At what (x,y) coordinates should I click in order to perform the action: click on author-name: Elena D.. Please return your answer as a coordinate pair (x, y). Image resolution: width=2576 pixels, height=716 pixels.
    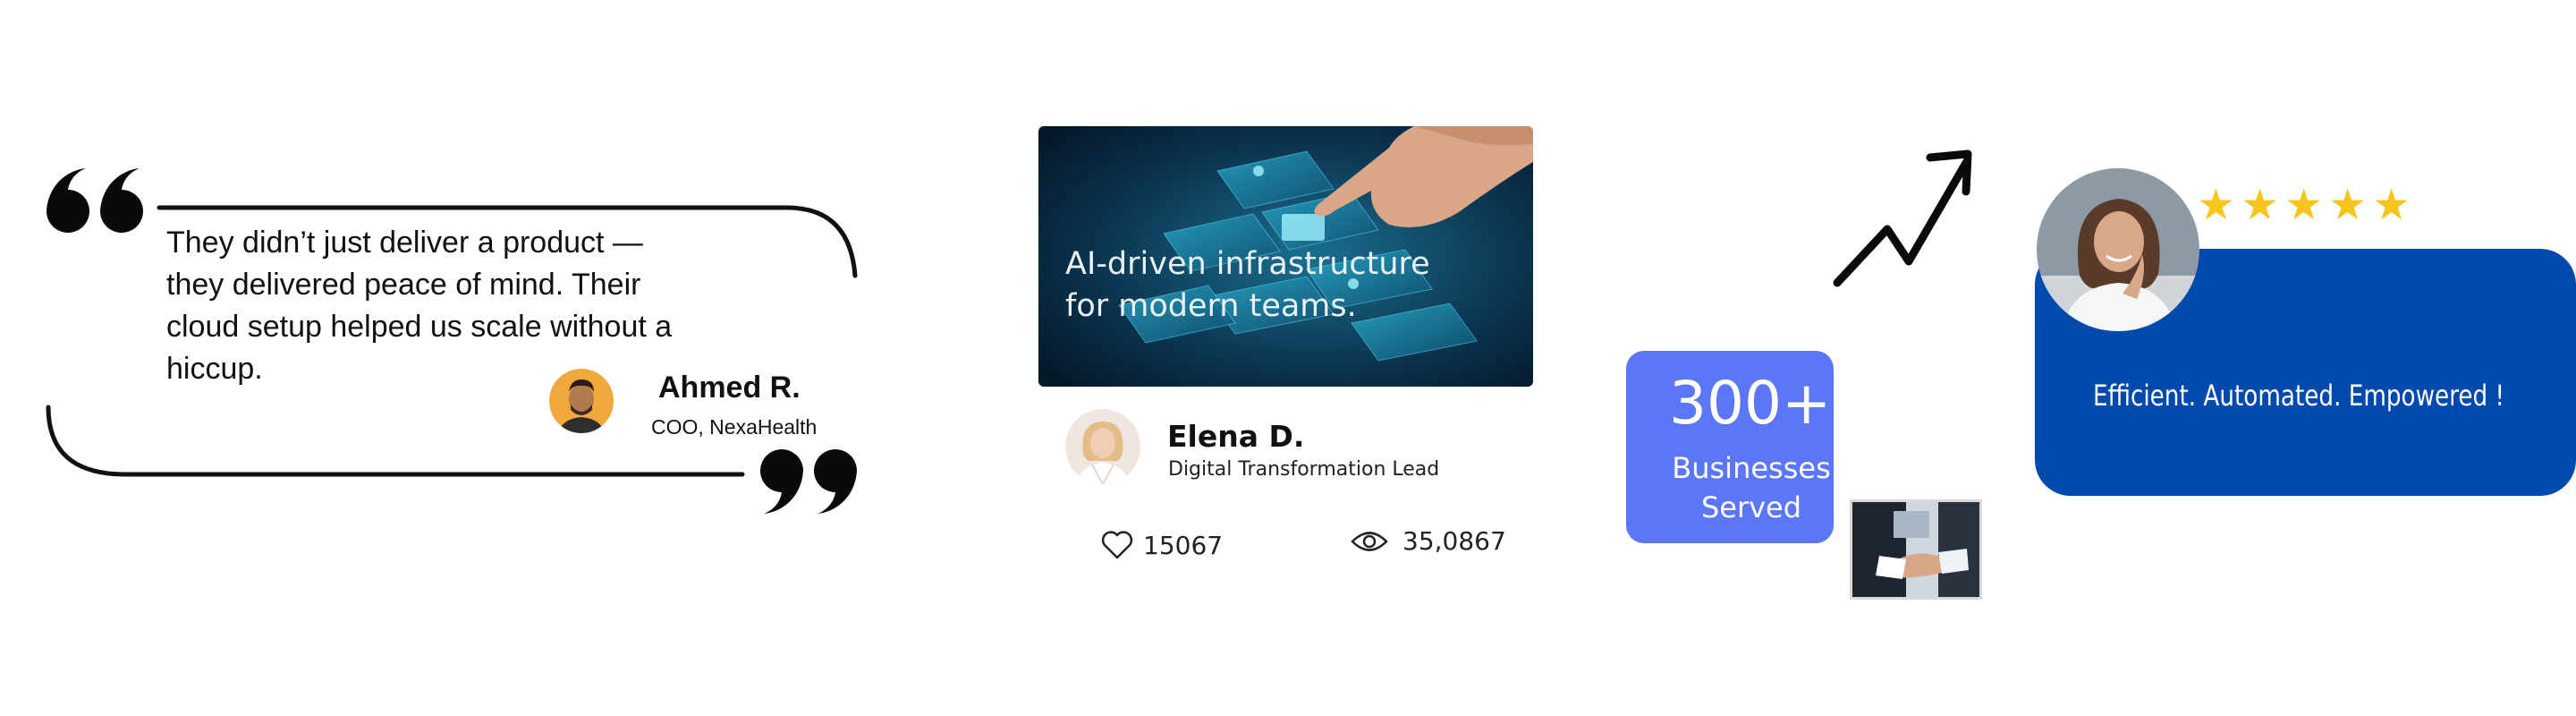
    Looking at the image, I should click on (1236, 436).